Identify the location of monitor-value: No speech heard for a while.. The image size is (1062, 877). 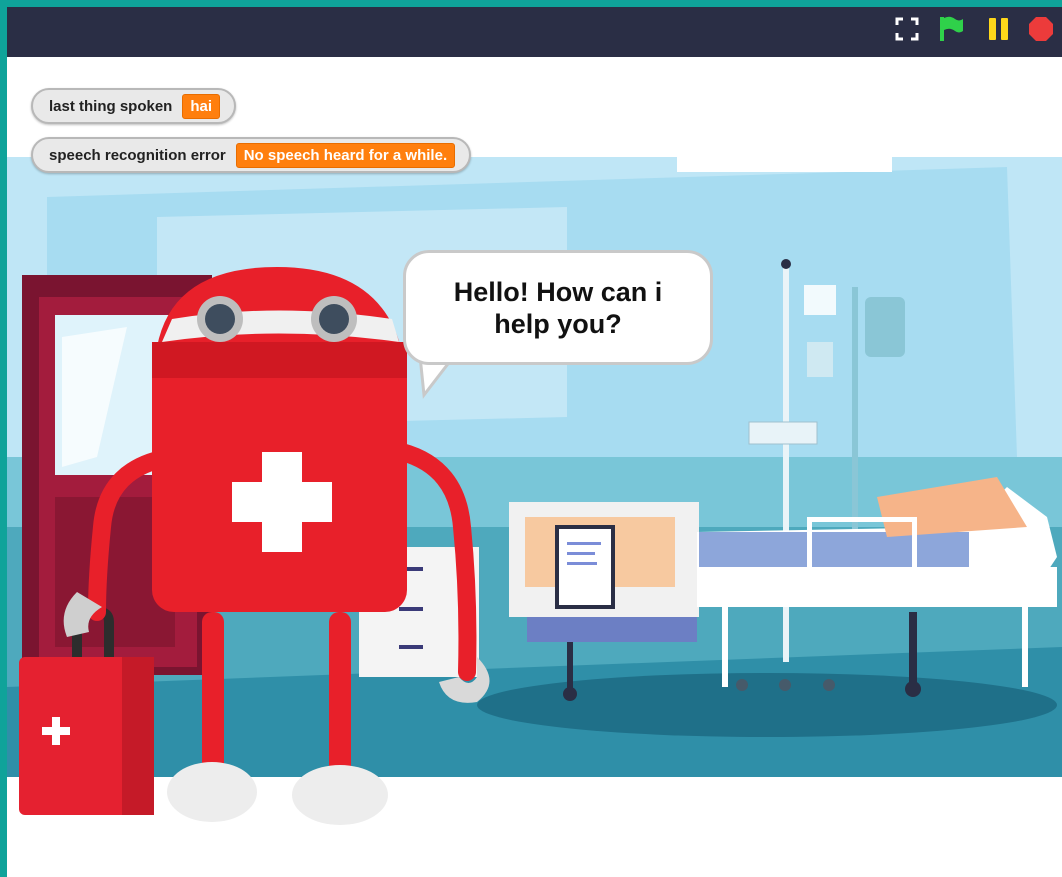
(345, 155).